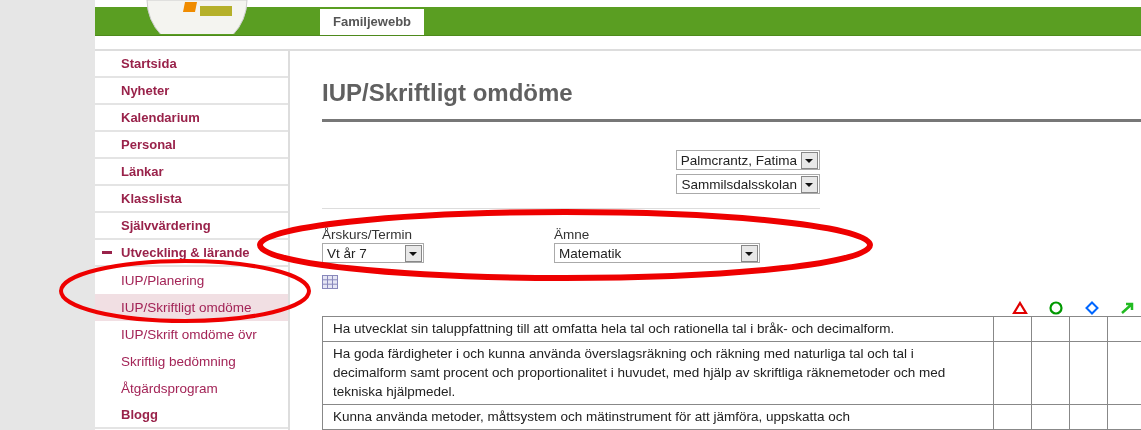 The width and height of the screenshot is (1141, 430). I want to click on sidebar-item: Utveckling & lärande, so click(191, 253).